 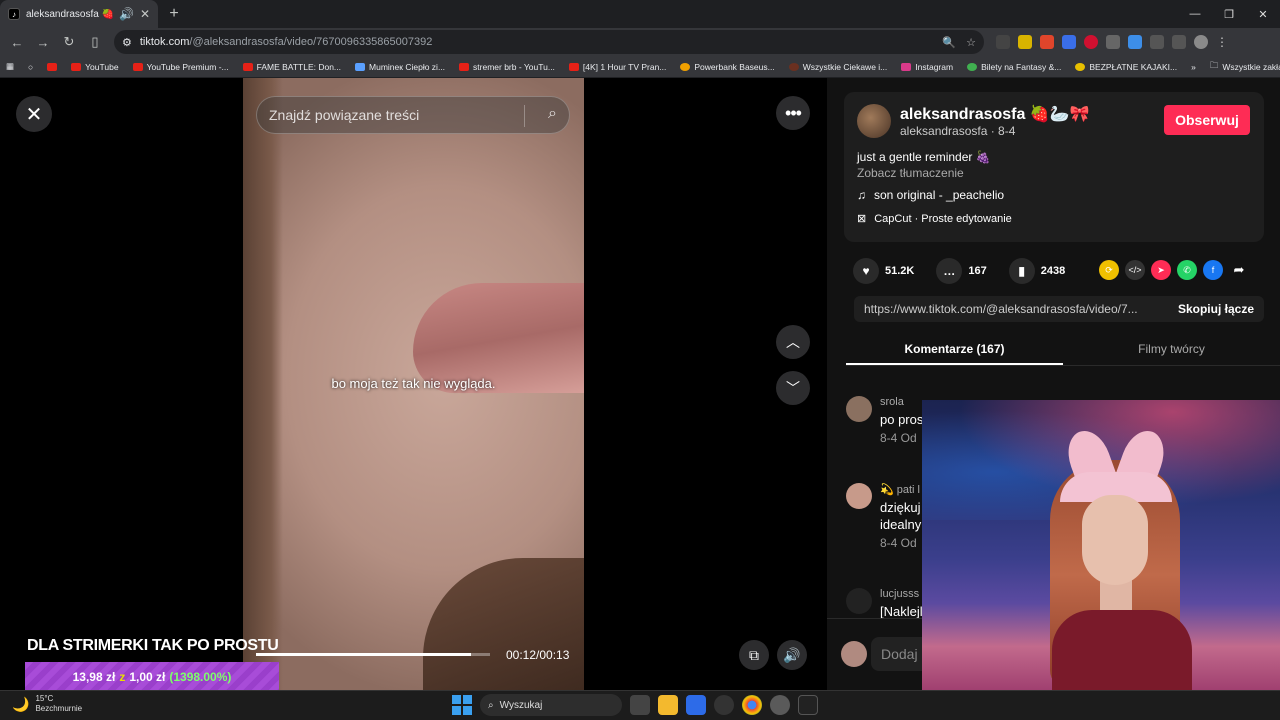 I want to click on store-icon, so click(x=696, y=705).